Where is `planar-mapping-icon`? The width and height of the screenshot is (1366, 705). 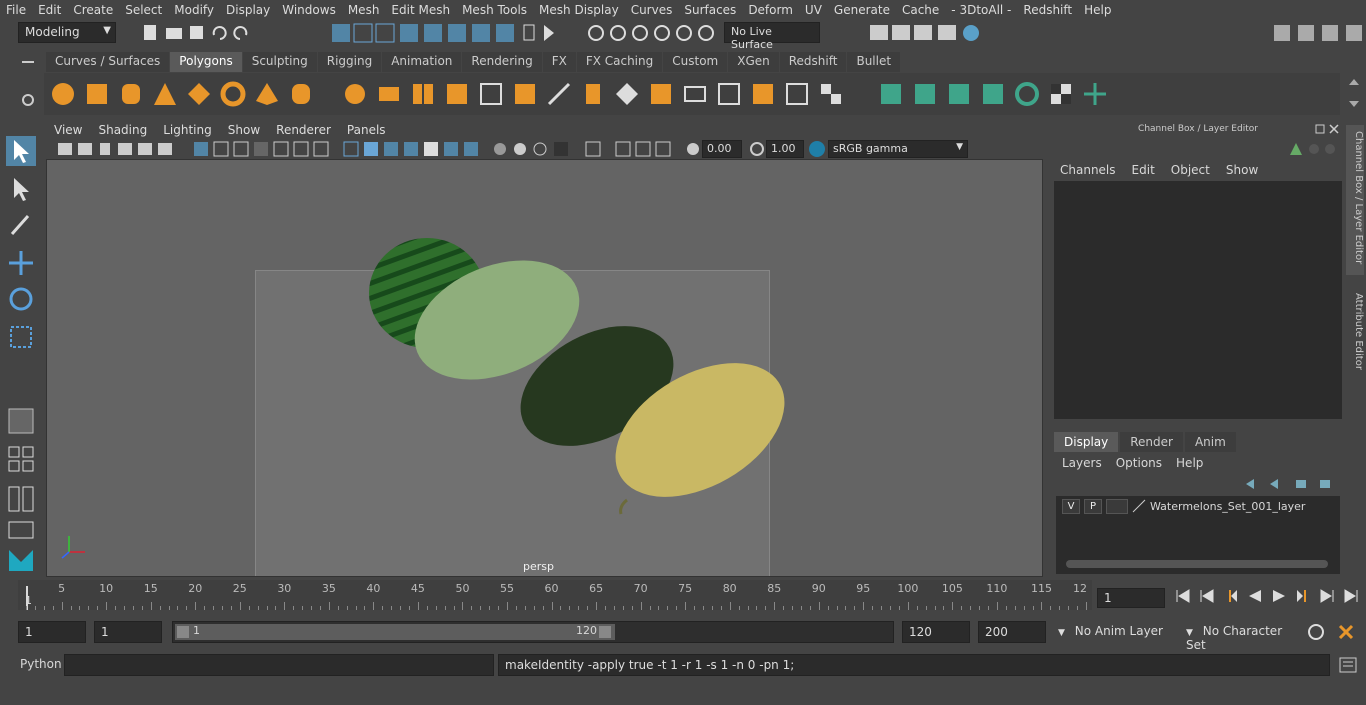
planar-mapping-icon is located at coordinates (695, 94).